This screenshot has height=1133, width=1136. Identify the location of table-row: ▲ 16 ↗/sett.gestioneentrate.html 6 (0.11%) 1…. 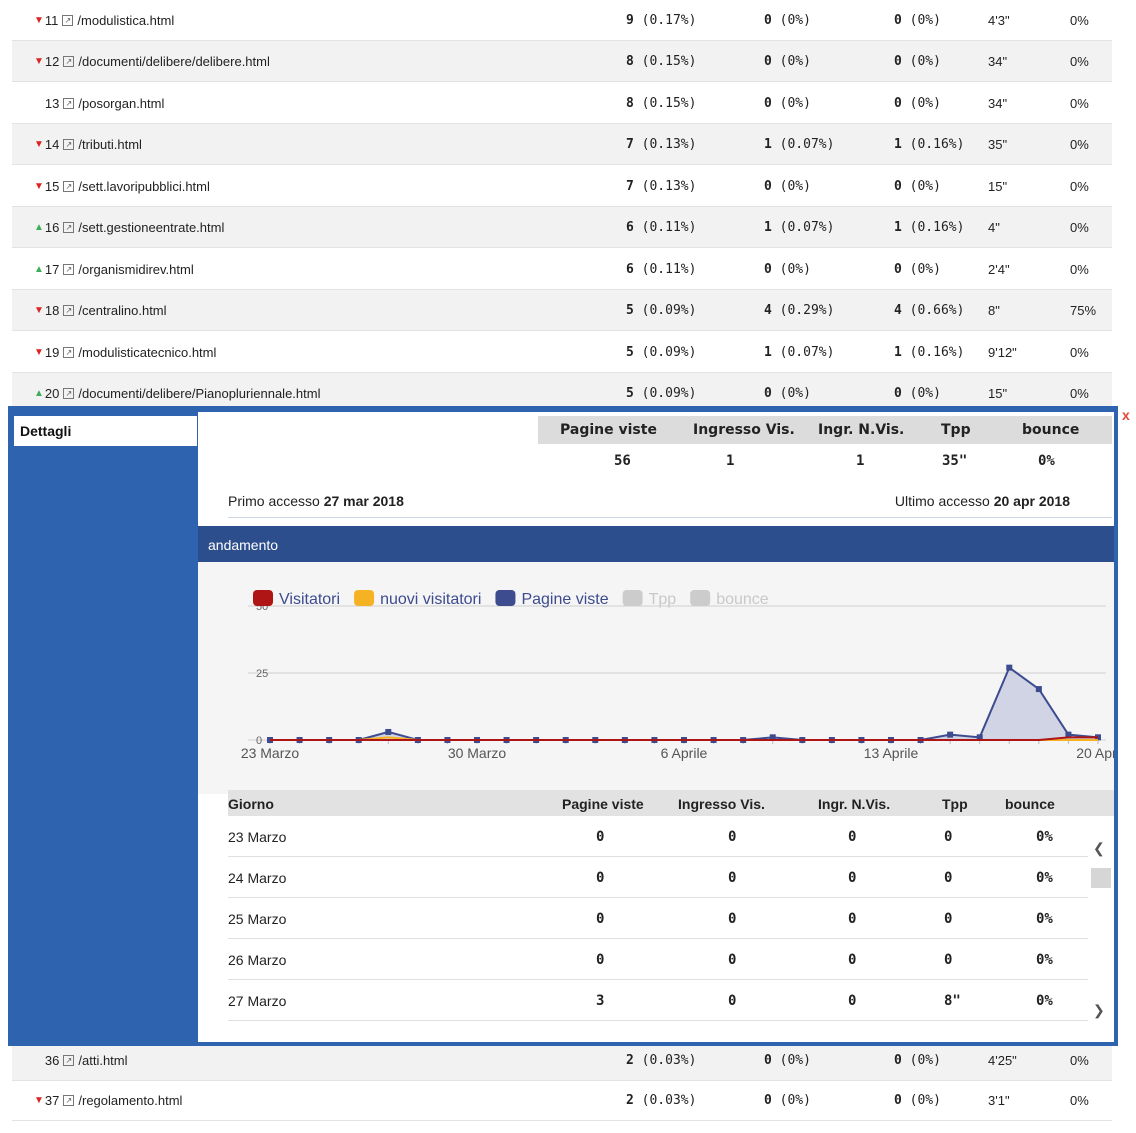
(562, 227).